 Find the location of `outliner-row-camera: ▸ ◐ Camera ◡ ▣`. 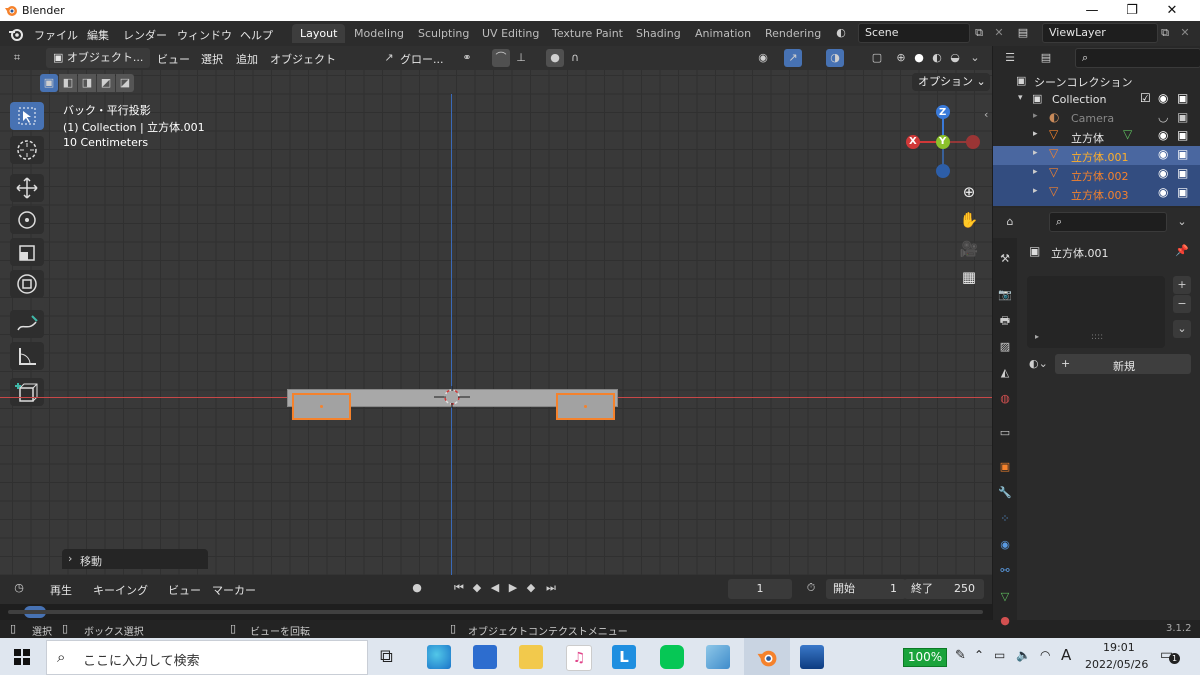

outliner-row-camera: ▸ ◐ Camera ◡ ▣ is located at coordinates (1096, 118).